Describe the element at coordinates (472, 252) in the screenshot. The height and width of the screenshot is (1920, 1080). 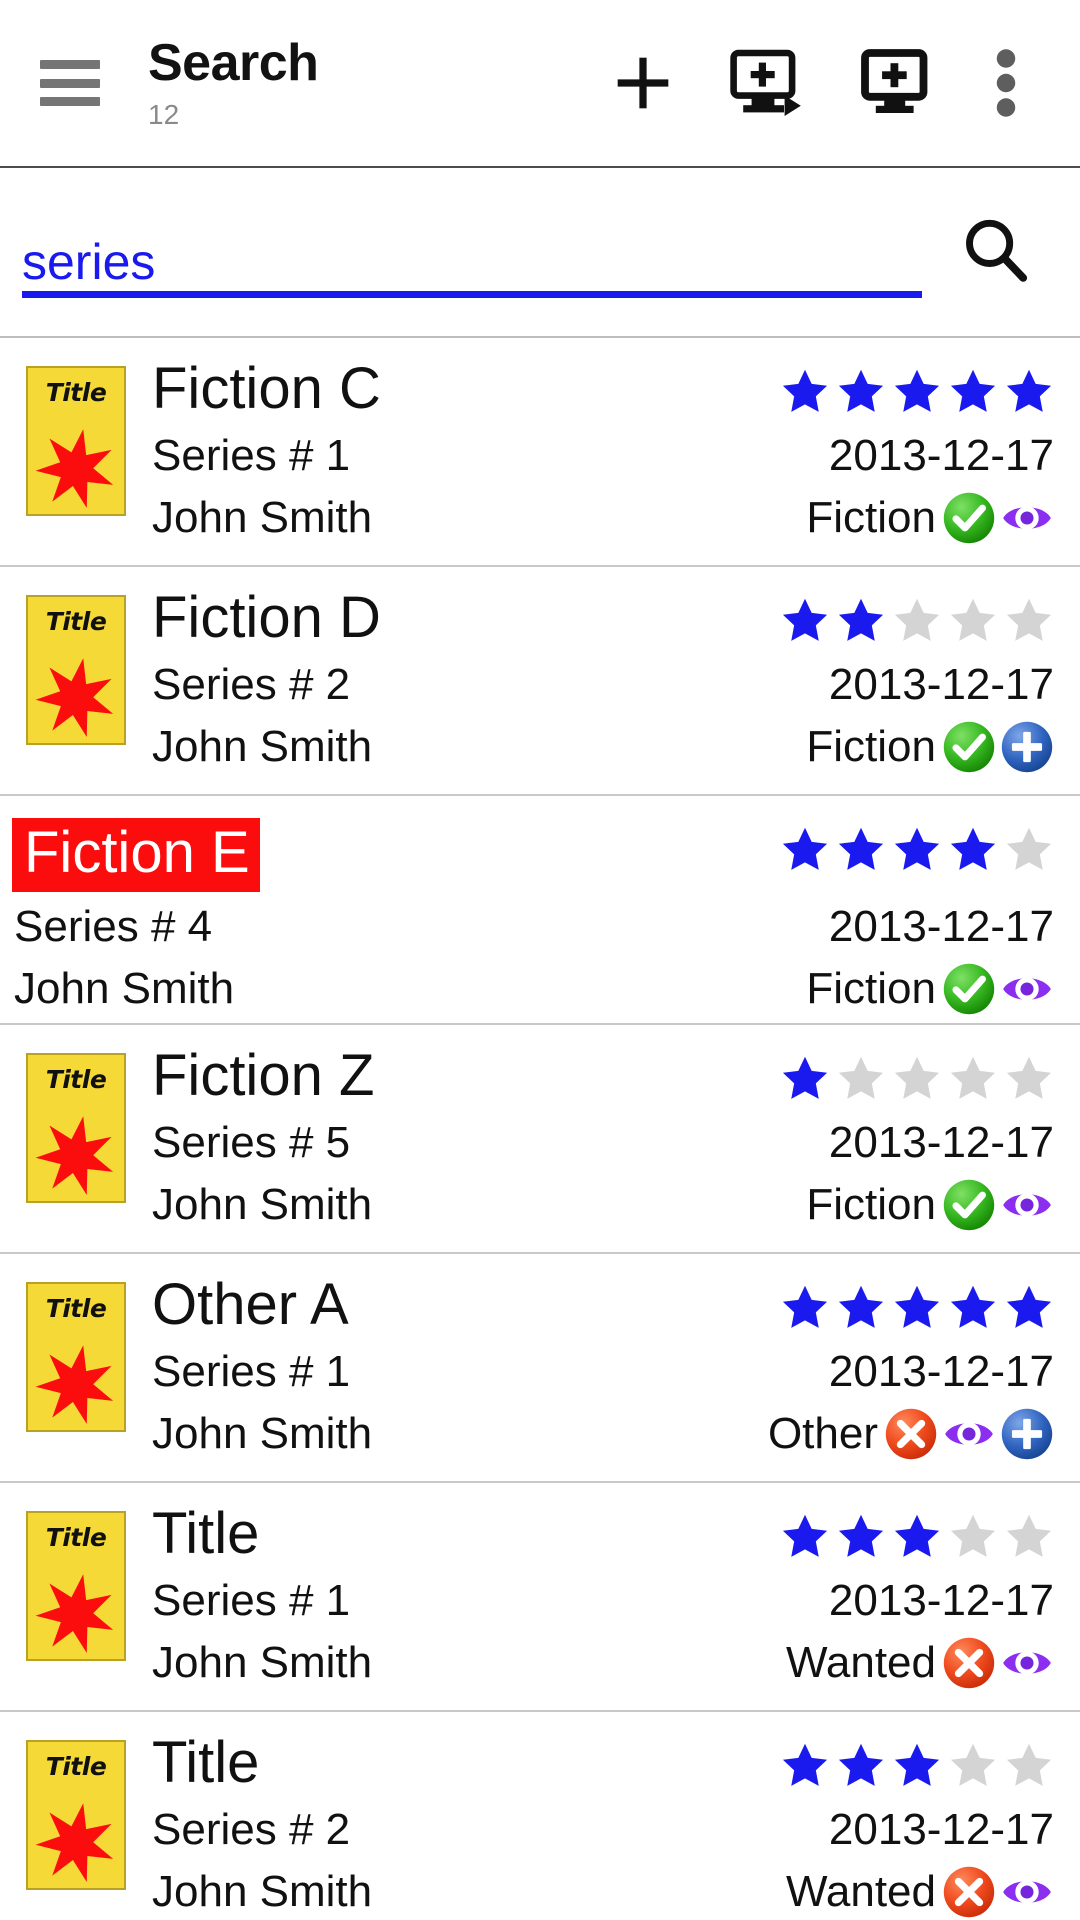
I see `search-input: series` at that location.